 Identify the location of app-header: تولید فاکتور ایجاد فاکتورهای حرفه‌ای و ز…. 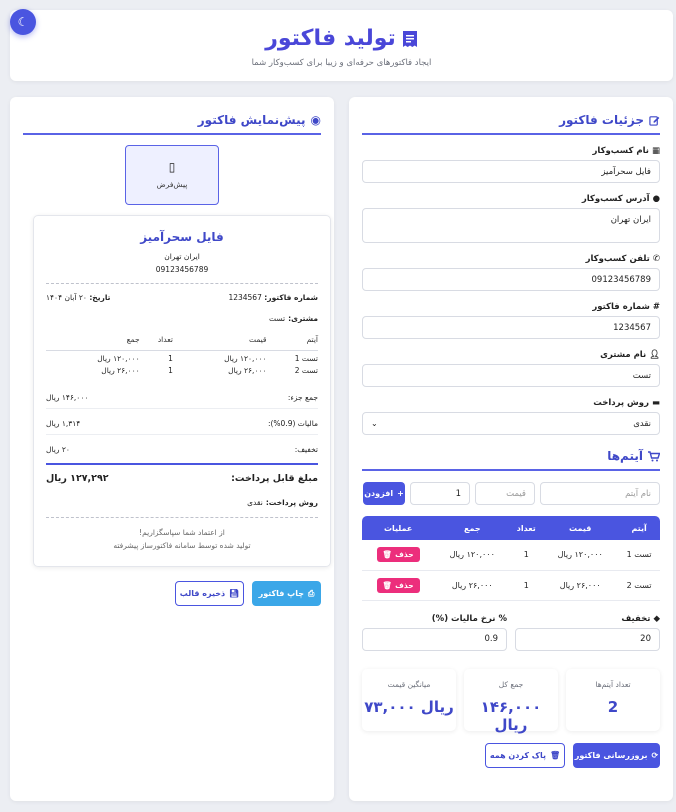
(341, 45).